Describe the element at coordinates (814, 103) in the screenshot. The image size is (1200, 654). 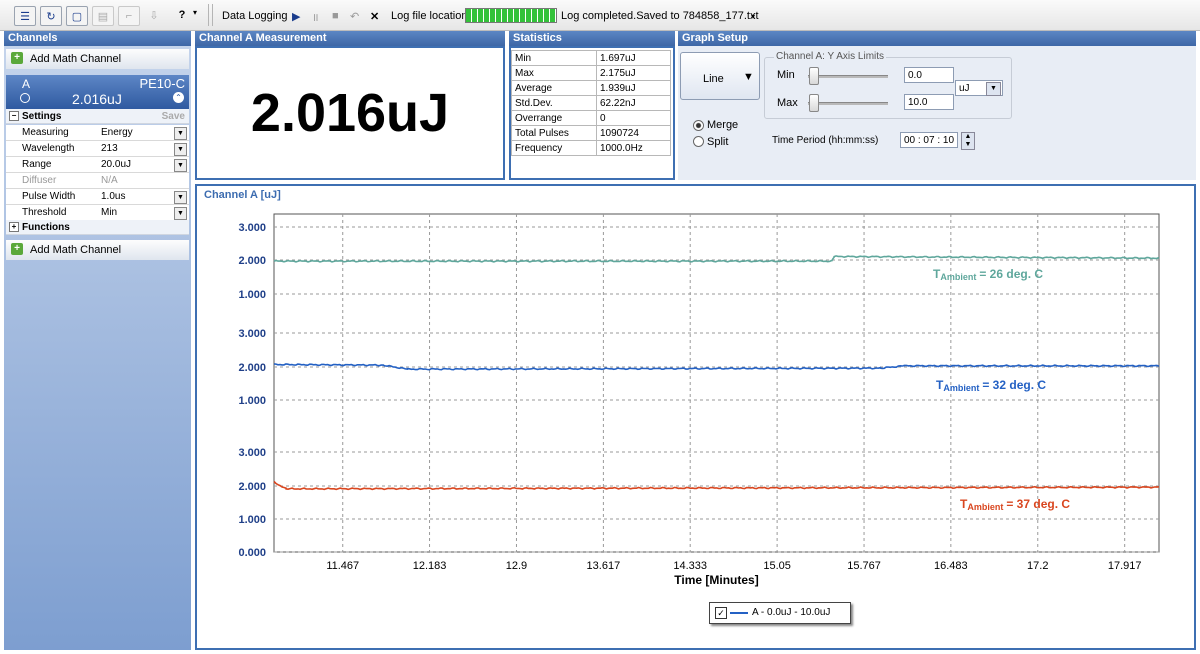
I see `max-slider-thumb` at that location.